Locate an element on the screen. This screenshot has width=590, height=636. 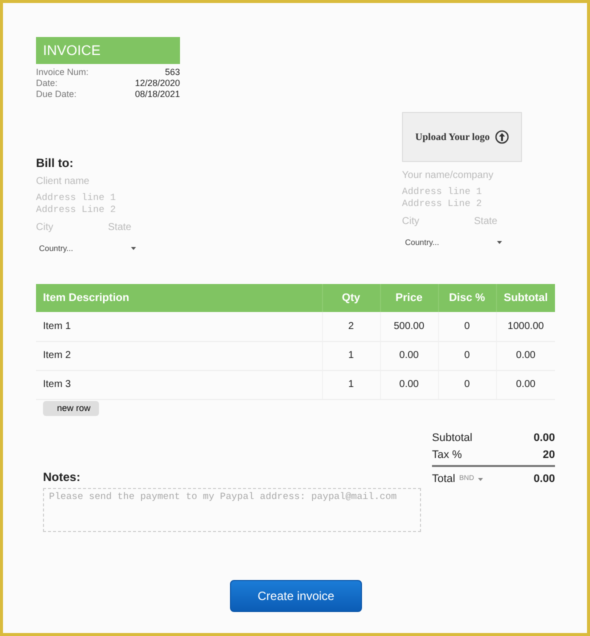
field-label: Due Date: is located at coordinates (56, 94).